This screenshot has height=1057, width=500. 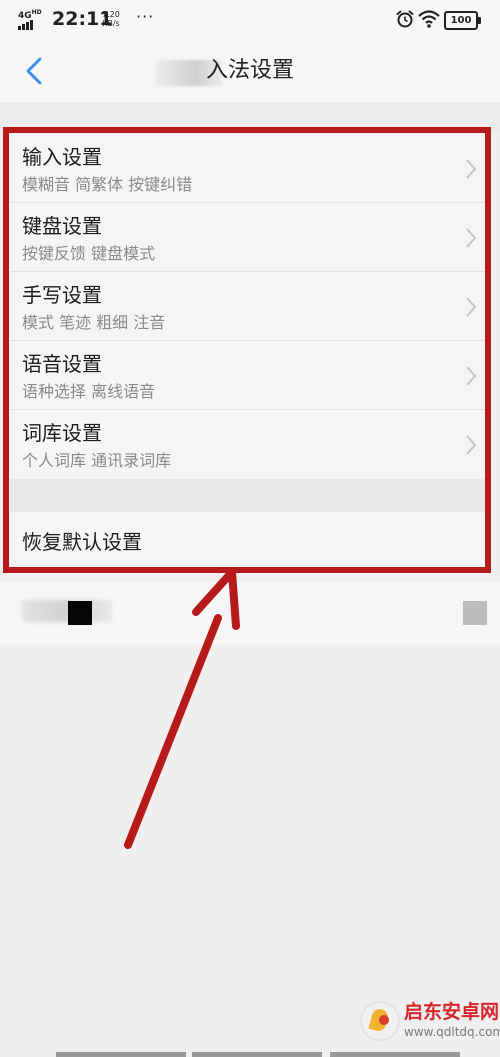 I want to click on settings-item-subtitle: 按键反馈 键盘模式, so click(x=89, y=253).